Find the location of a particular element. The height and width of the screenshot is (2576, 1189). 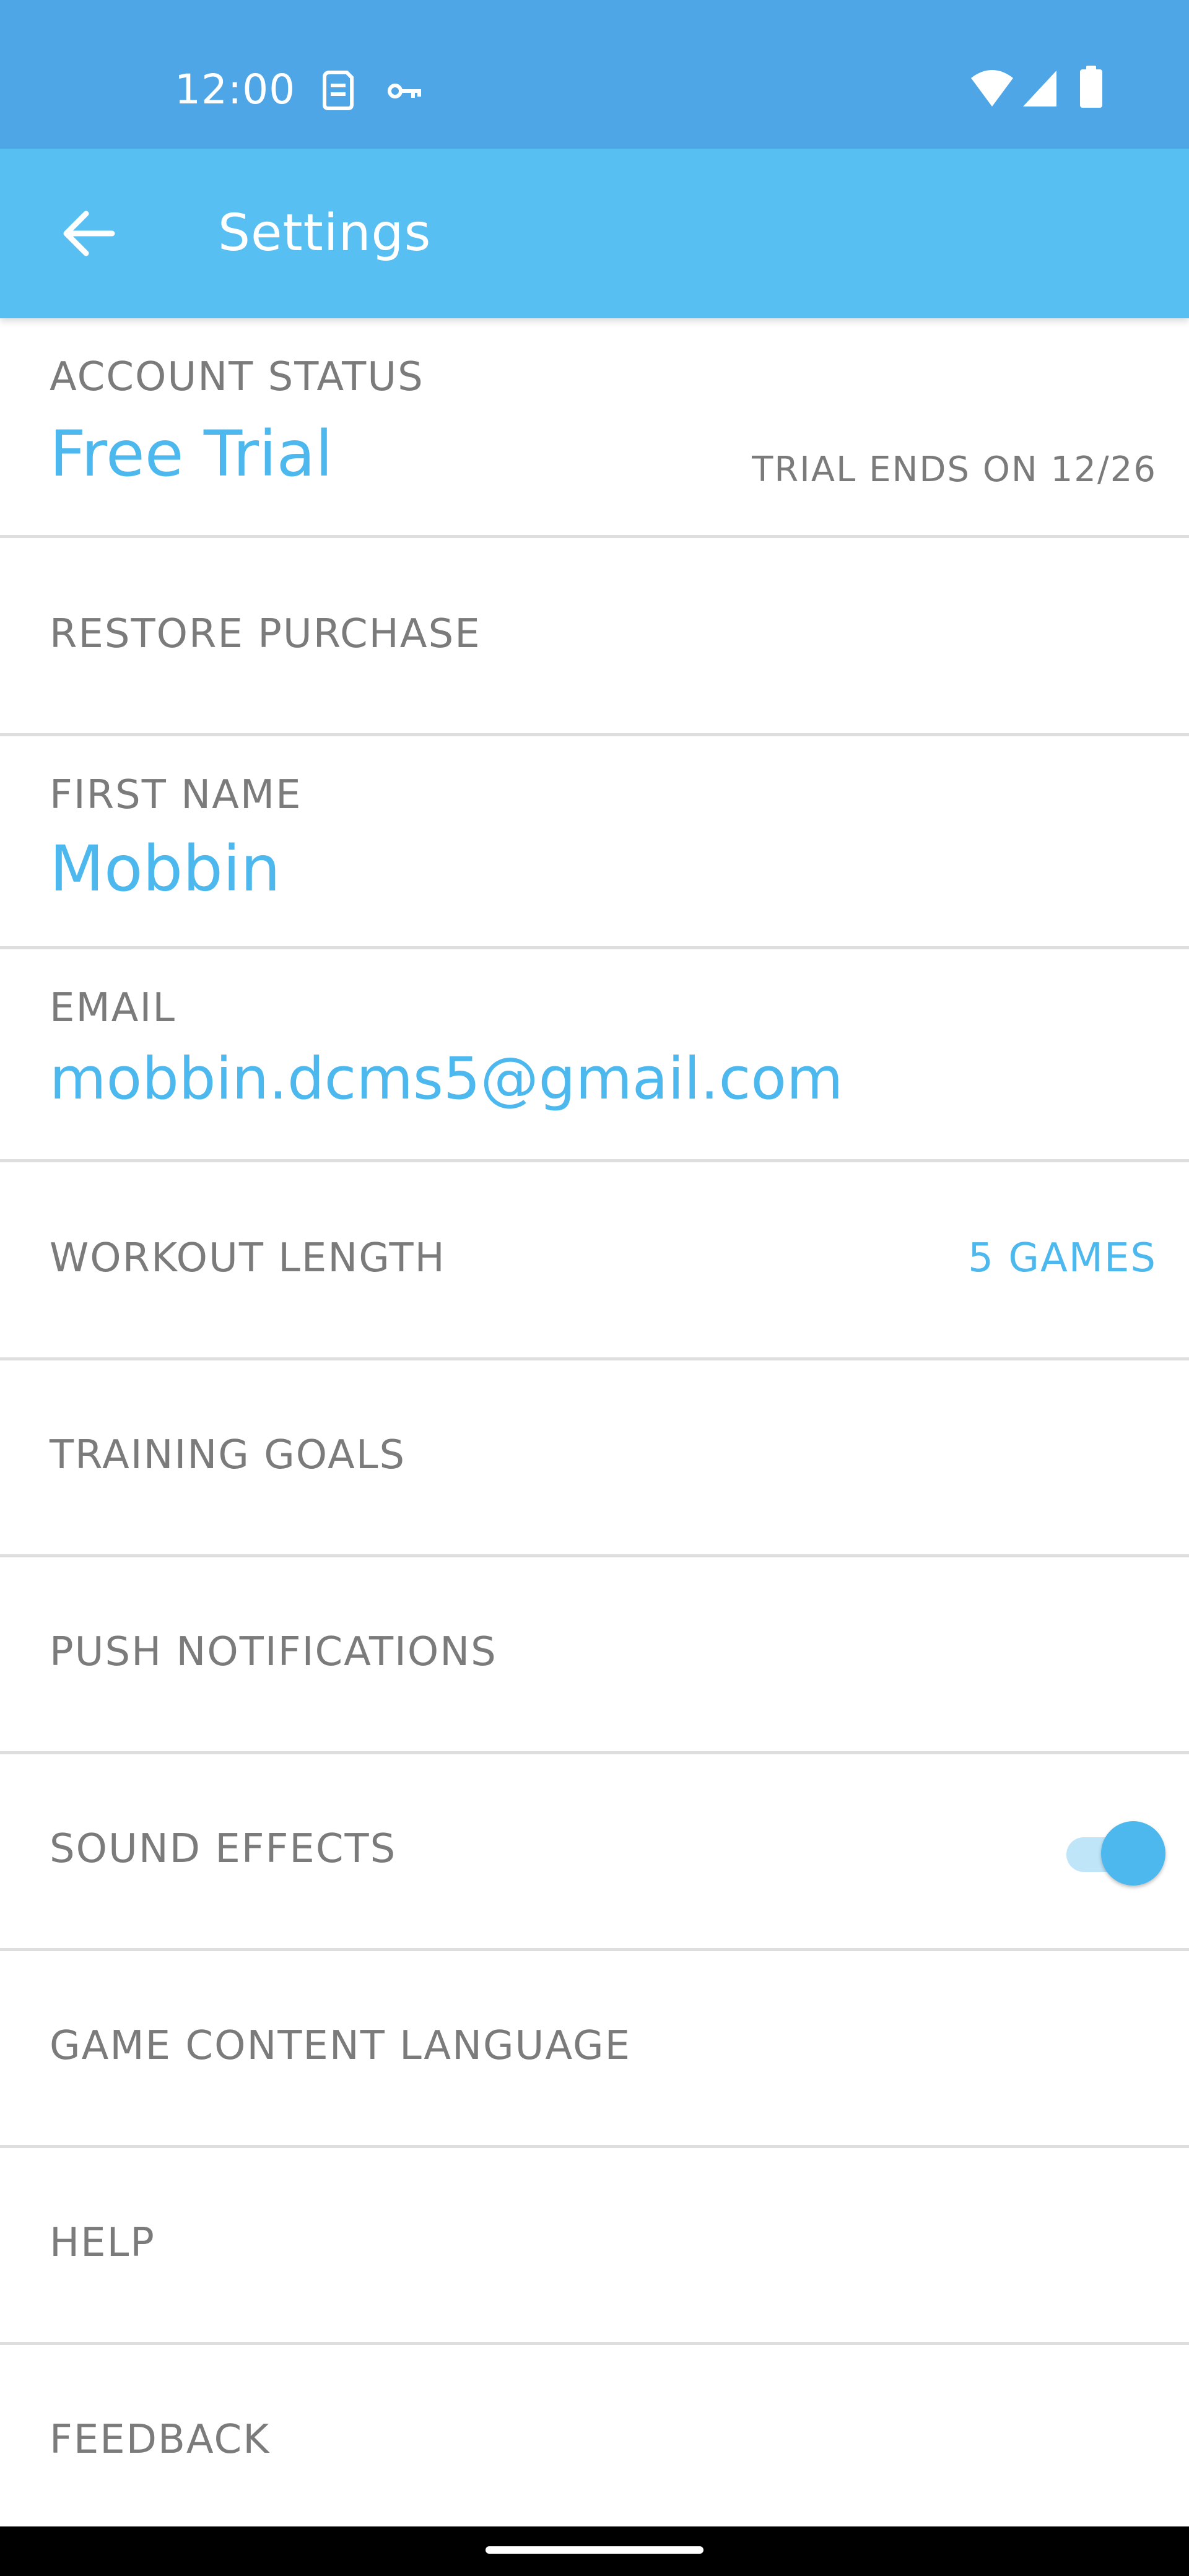

toggle-thumb is located at coordinates (1133, 1853).